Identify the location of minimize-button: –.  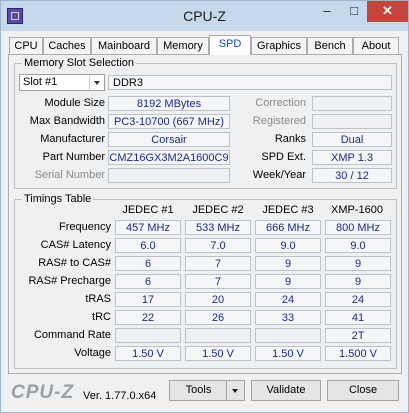
(327, 11).